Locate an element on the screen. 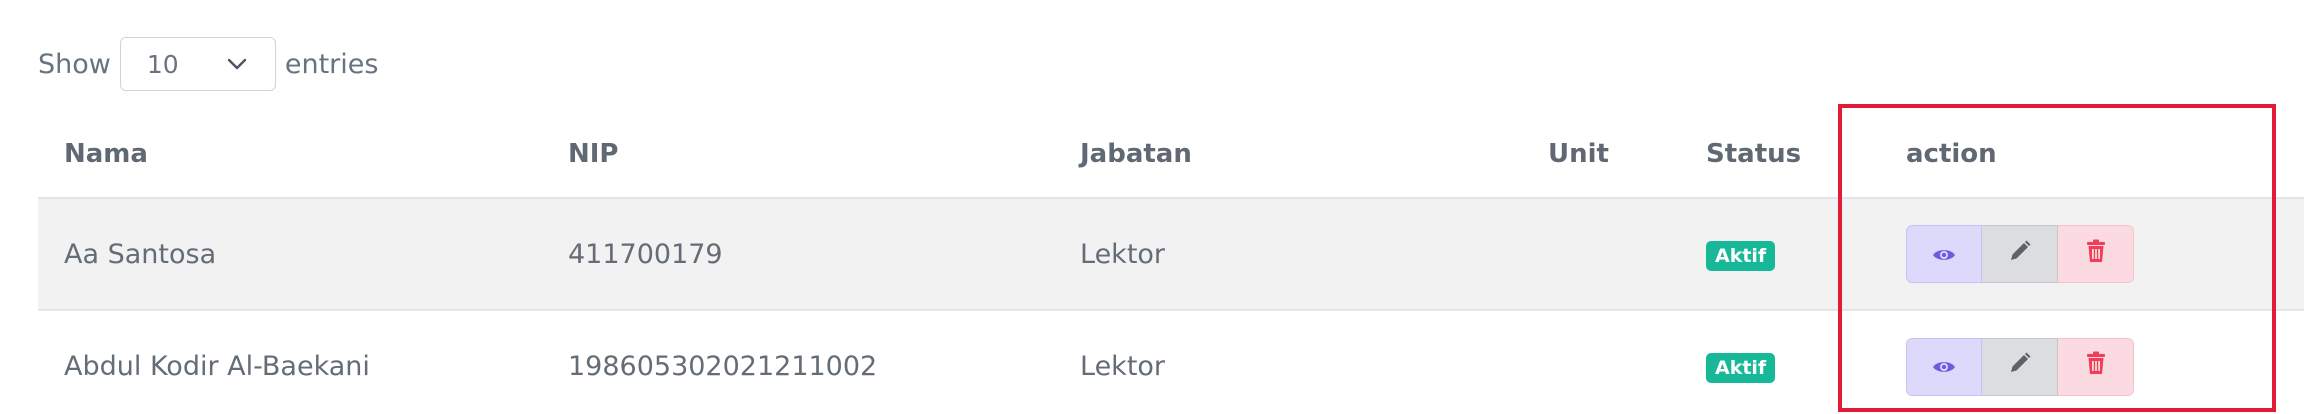 The image size is (2304, 414). show-label: Show is located at coordinates (74, 64).